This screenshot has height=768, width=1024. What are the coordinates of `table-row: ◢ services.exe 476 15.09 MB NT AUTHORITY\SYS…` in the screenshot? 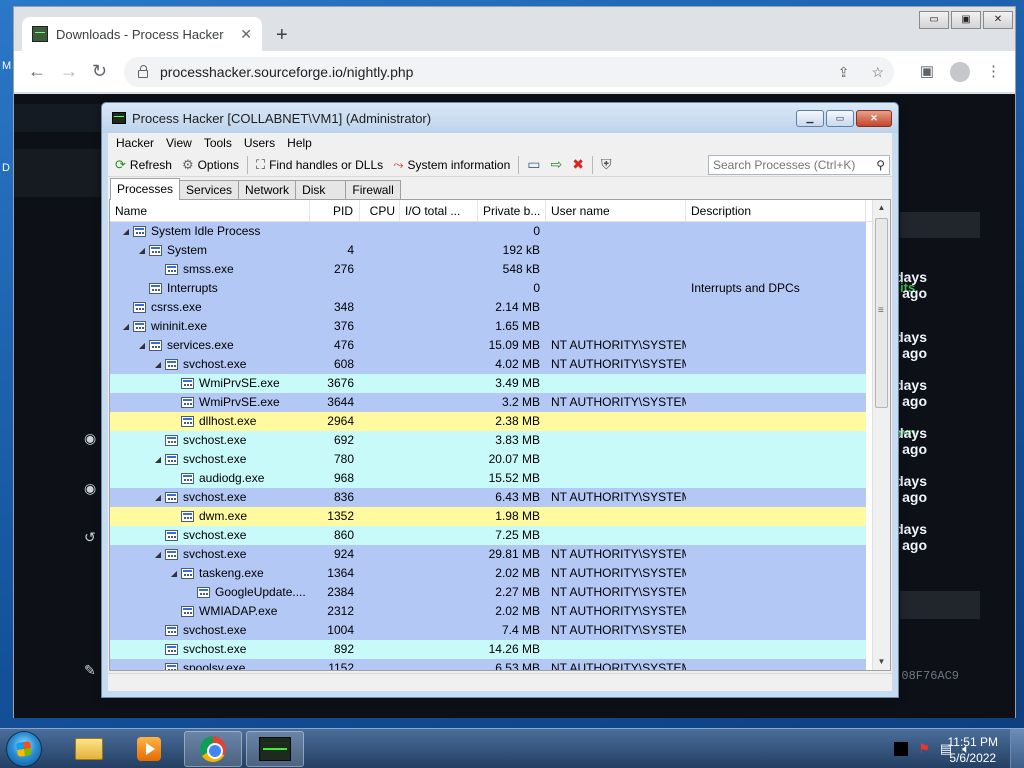 It's located at (488, 345).